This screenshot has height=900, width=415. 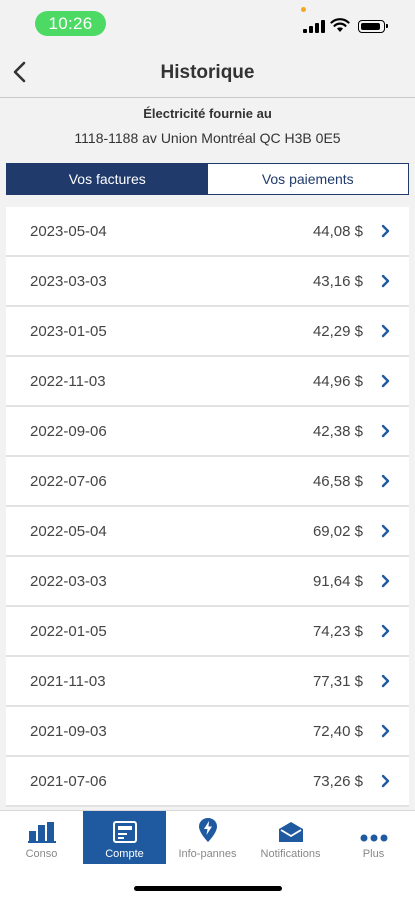 I want to click on invoice-date: 2022-09-06, so click(x=68, y=431).